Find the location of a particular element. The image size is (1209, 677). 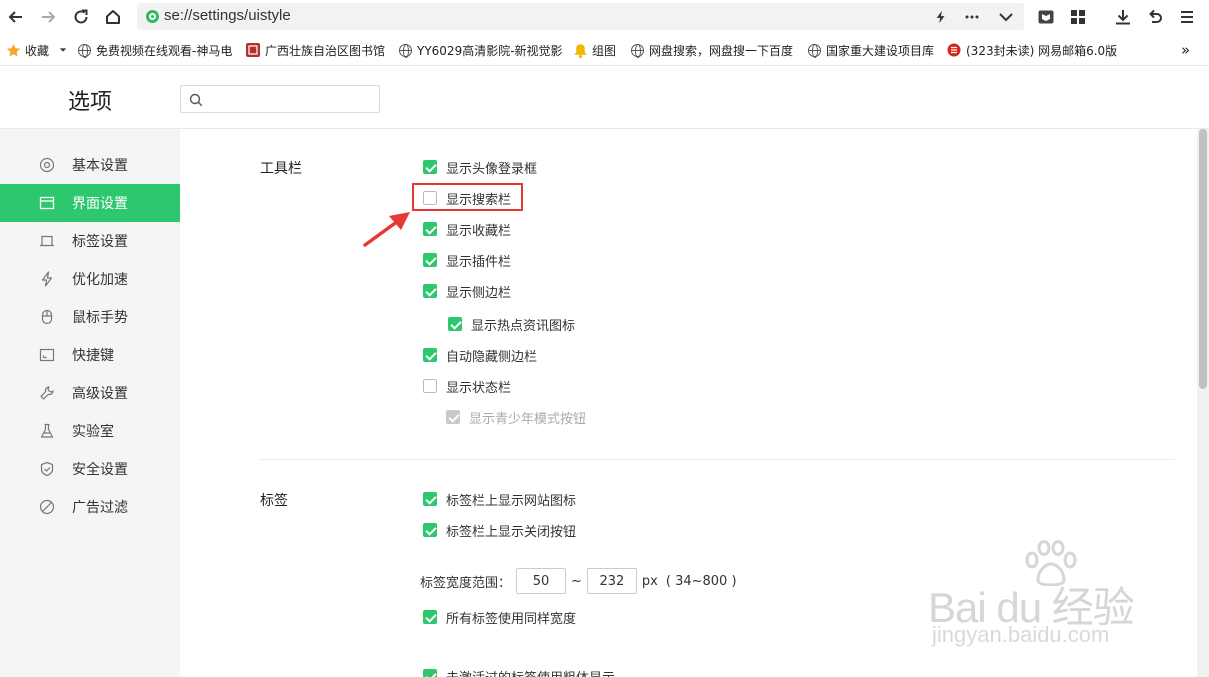

keyboard-icon is located at coordinates (47, 355).